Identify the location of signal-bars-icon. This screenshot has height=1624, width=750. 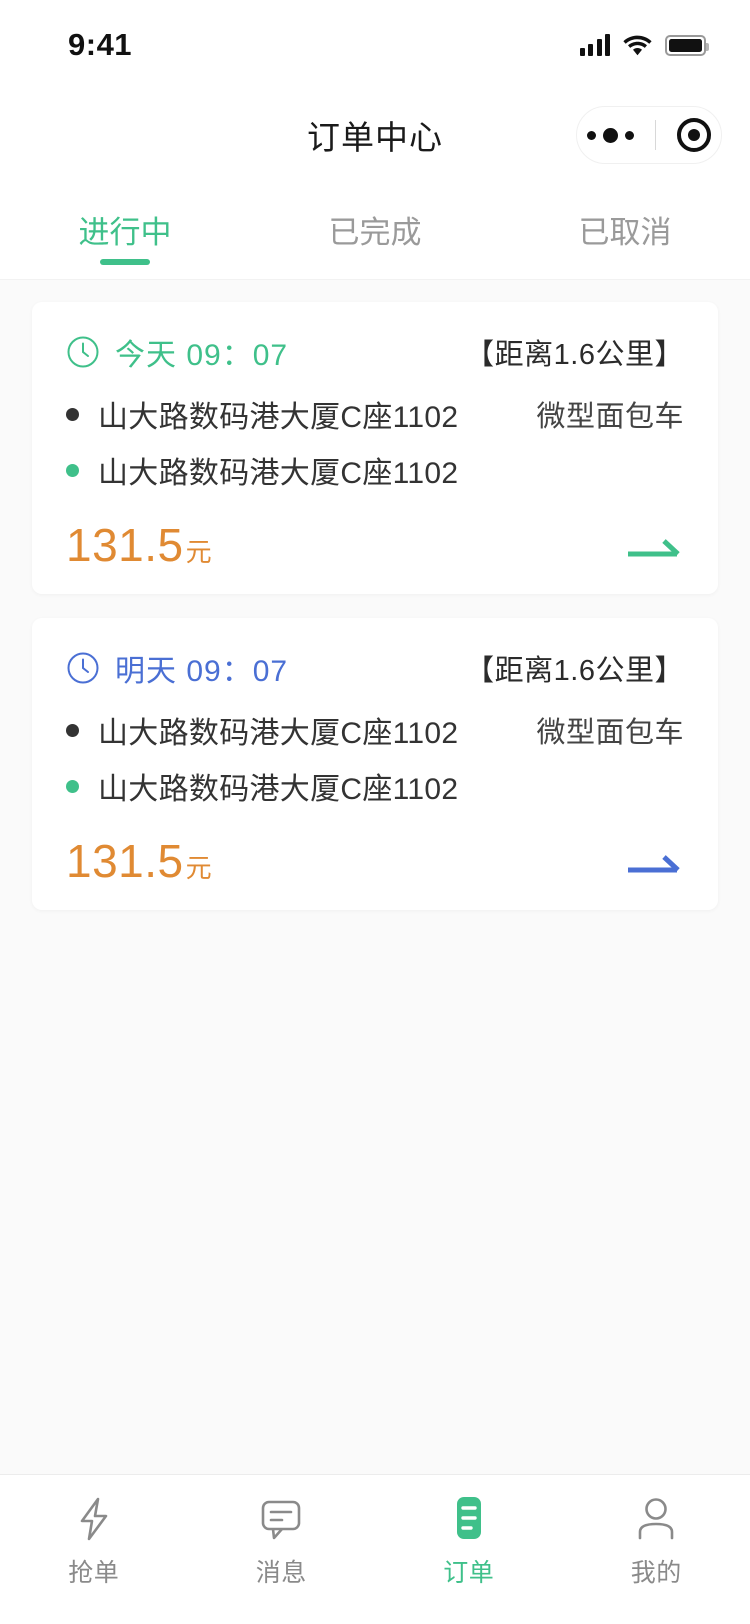
(594, 45).